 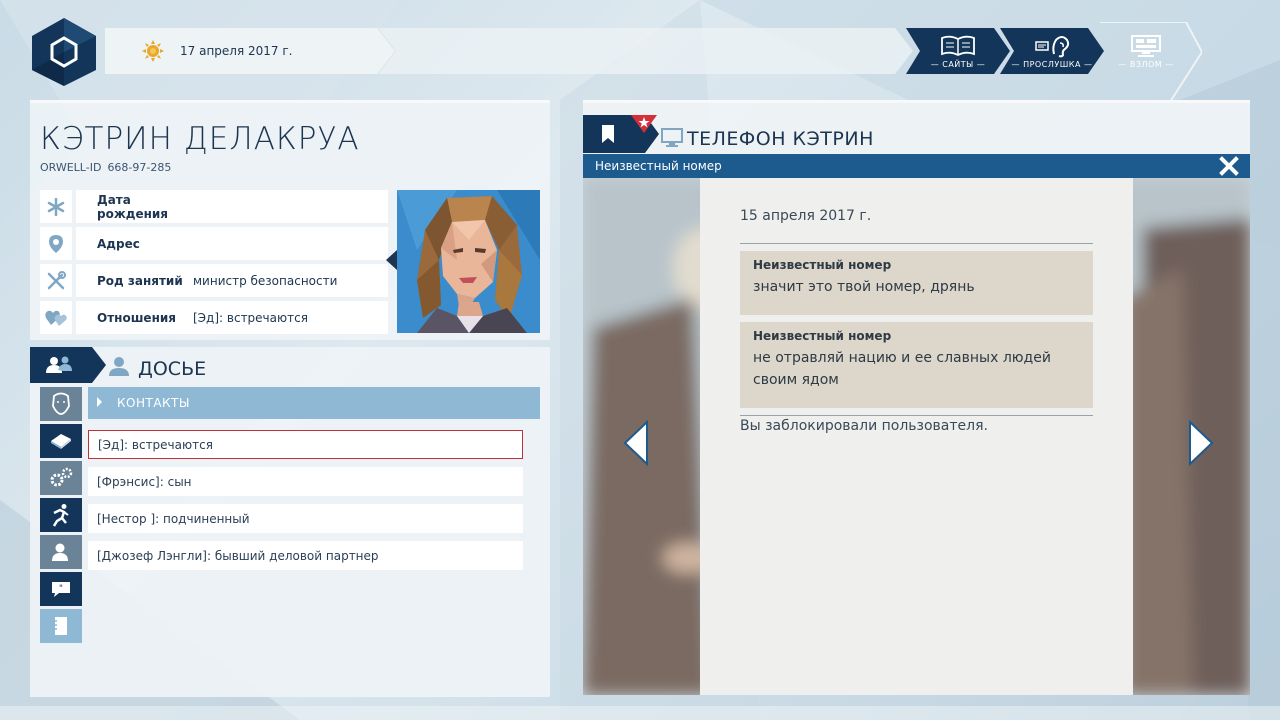 What do you see at coordinates (214, 243) in the screenshot?
I see `info-row-address: Адрес` at bounding box center [214, 243].